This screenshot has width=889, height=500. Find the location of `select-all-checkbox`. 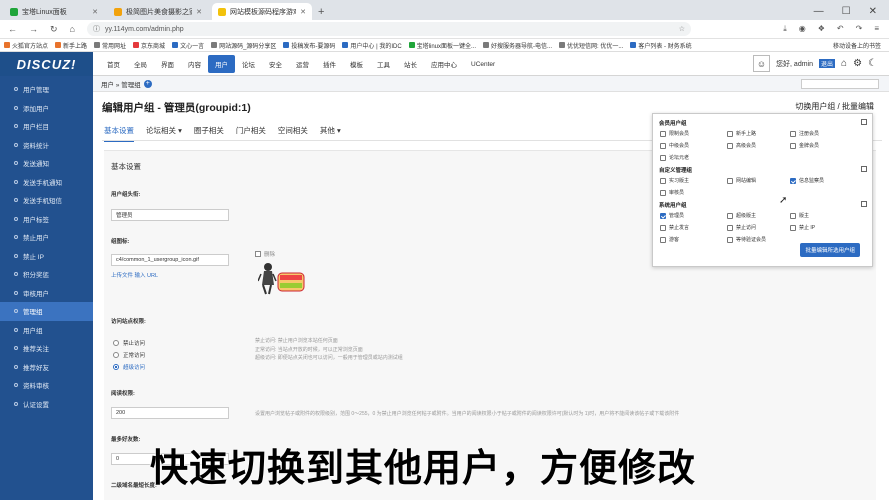

select-all-checkbox is located at coordinates (864, 204).